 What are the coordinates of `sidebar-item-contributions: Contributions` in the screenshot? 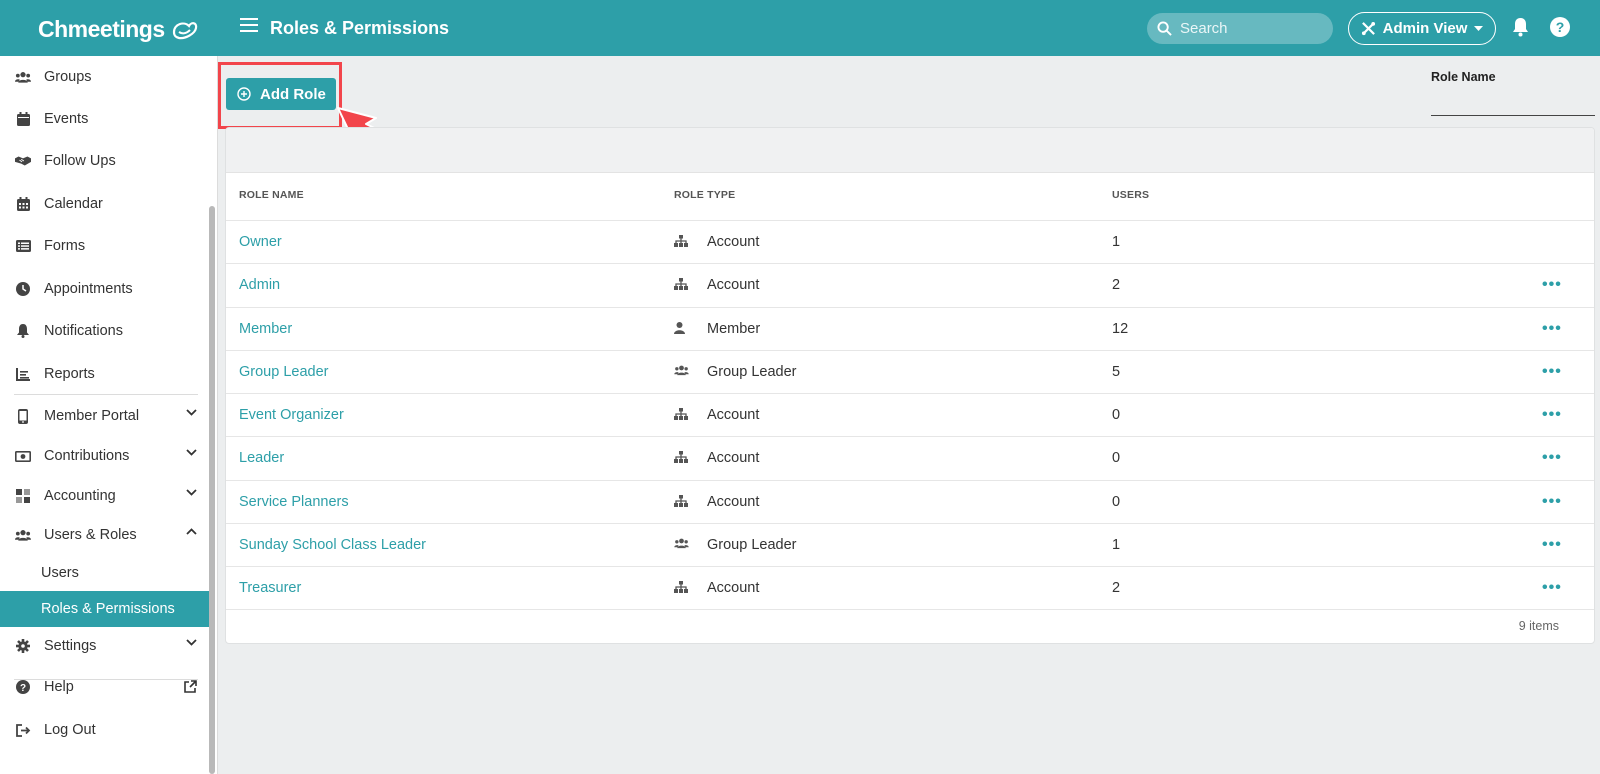 It's located at (105, 456).